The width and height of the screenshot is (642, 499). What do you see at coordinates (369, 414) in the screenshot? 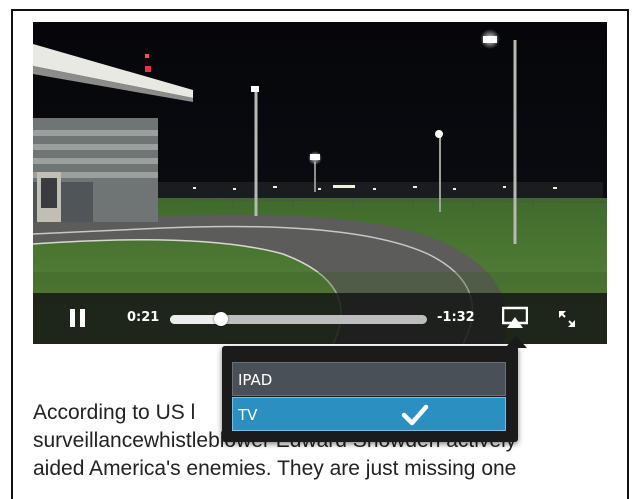
I see `menu-item-tv: TV` at bounding box center [369, 414].